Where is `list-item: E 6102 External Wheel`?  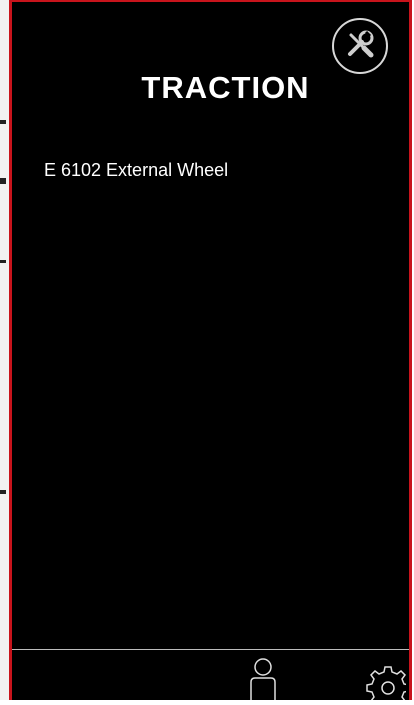 list-item: E 6102 External Wheel is located at coordinates (136, 170).